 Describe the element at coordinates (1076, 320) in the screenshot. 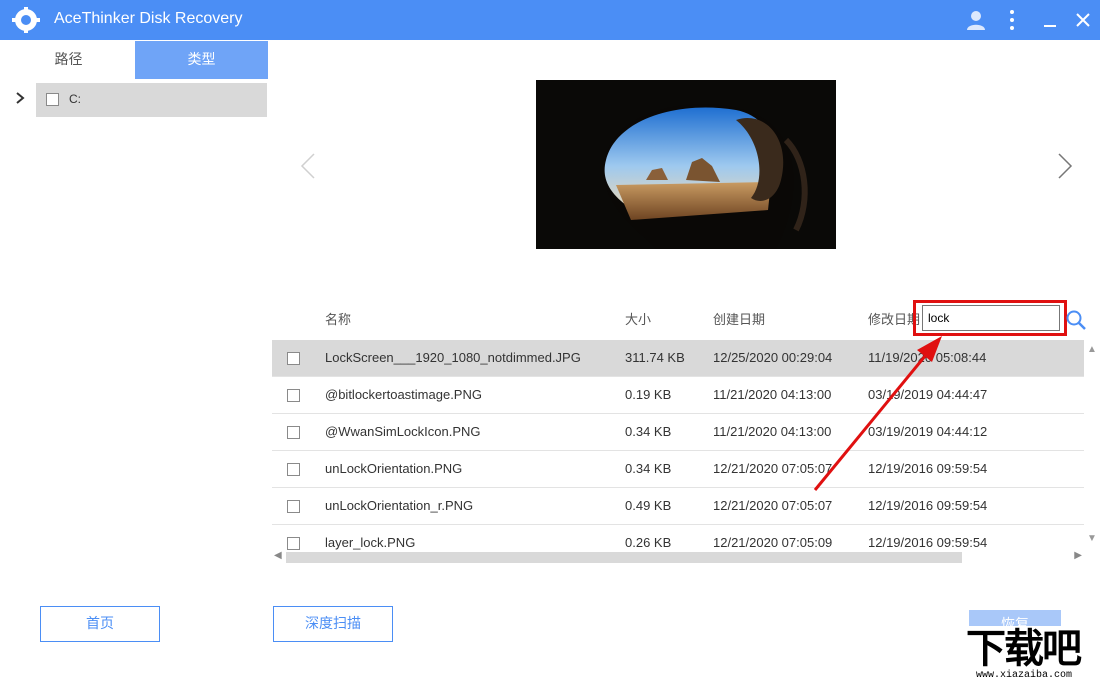

I see `search-icon` at that location.